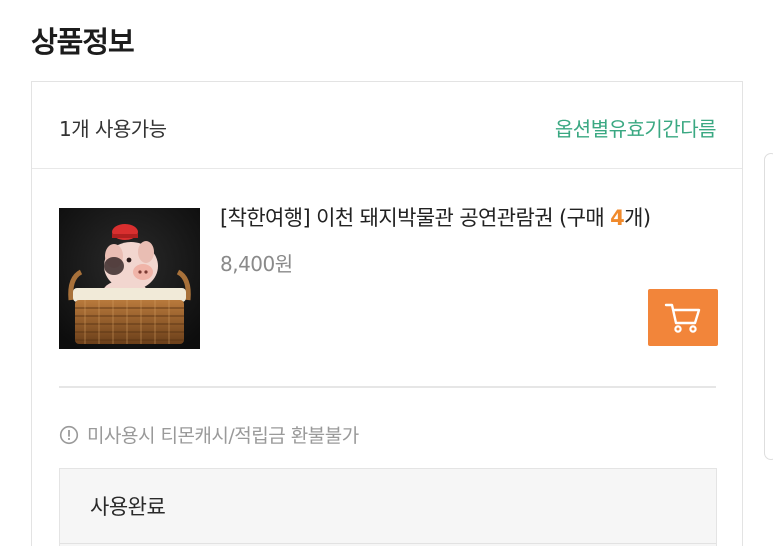 The width and height of the screenshot is (773, 546). Describe the element at coordinates (83, 42) in the screenshot. I see `section-title: 상품정보` at that location.